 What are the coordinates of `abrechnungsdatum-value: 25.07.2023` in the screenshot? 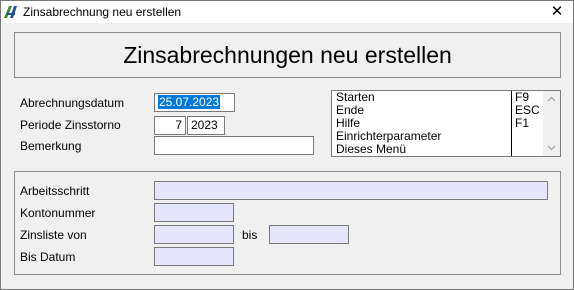 It's located at (189, 102).